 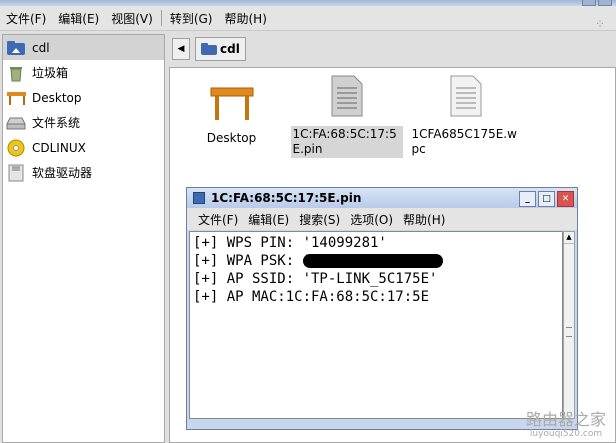 I want to click on sidebar-item-label: Desktop, so click(x=57, y=97).